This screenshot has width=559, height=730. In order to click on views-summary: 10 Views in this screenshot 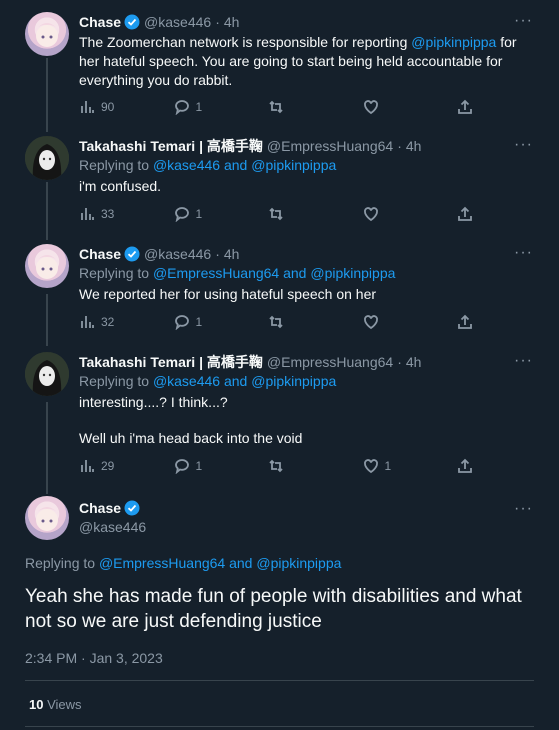, I will do `click(55, 704)`.